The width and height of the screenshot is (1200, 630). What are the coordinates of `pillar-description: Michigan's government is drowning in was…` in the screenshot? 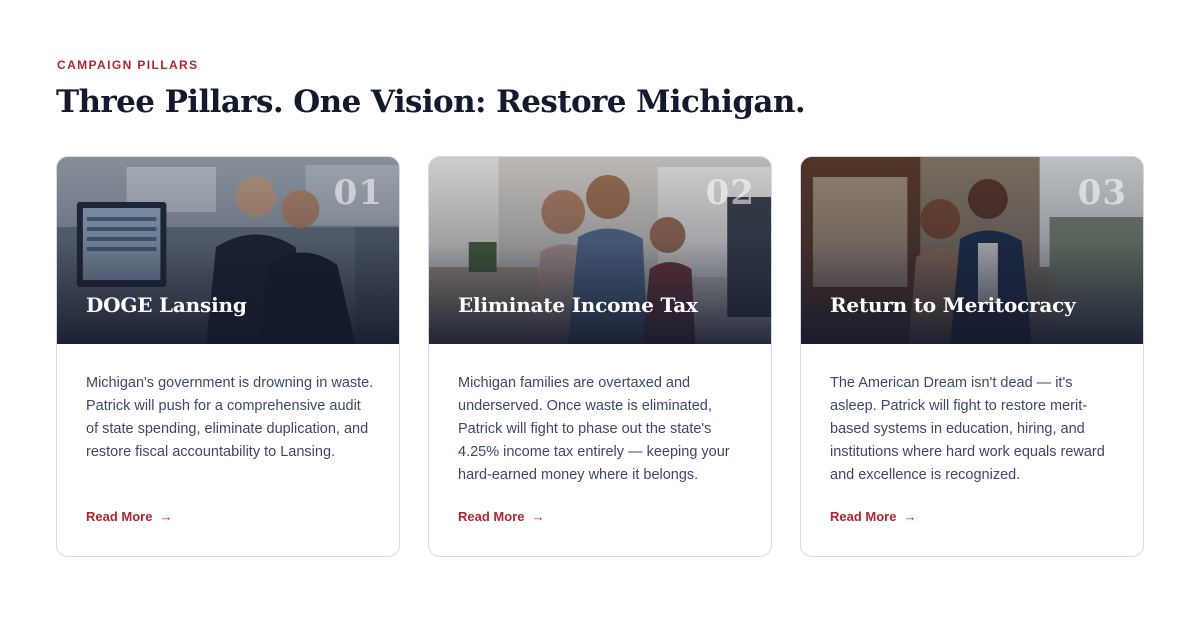 It's located at (230, 417).